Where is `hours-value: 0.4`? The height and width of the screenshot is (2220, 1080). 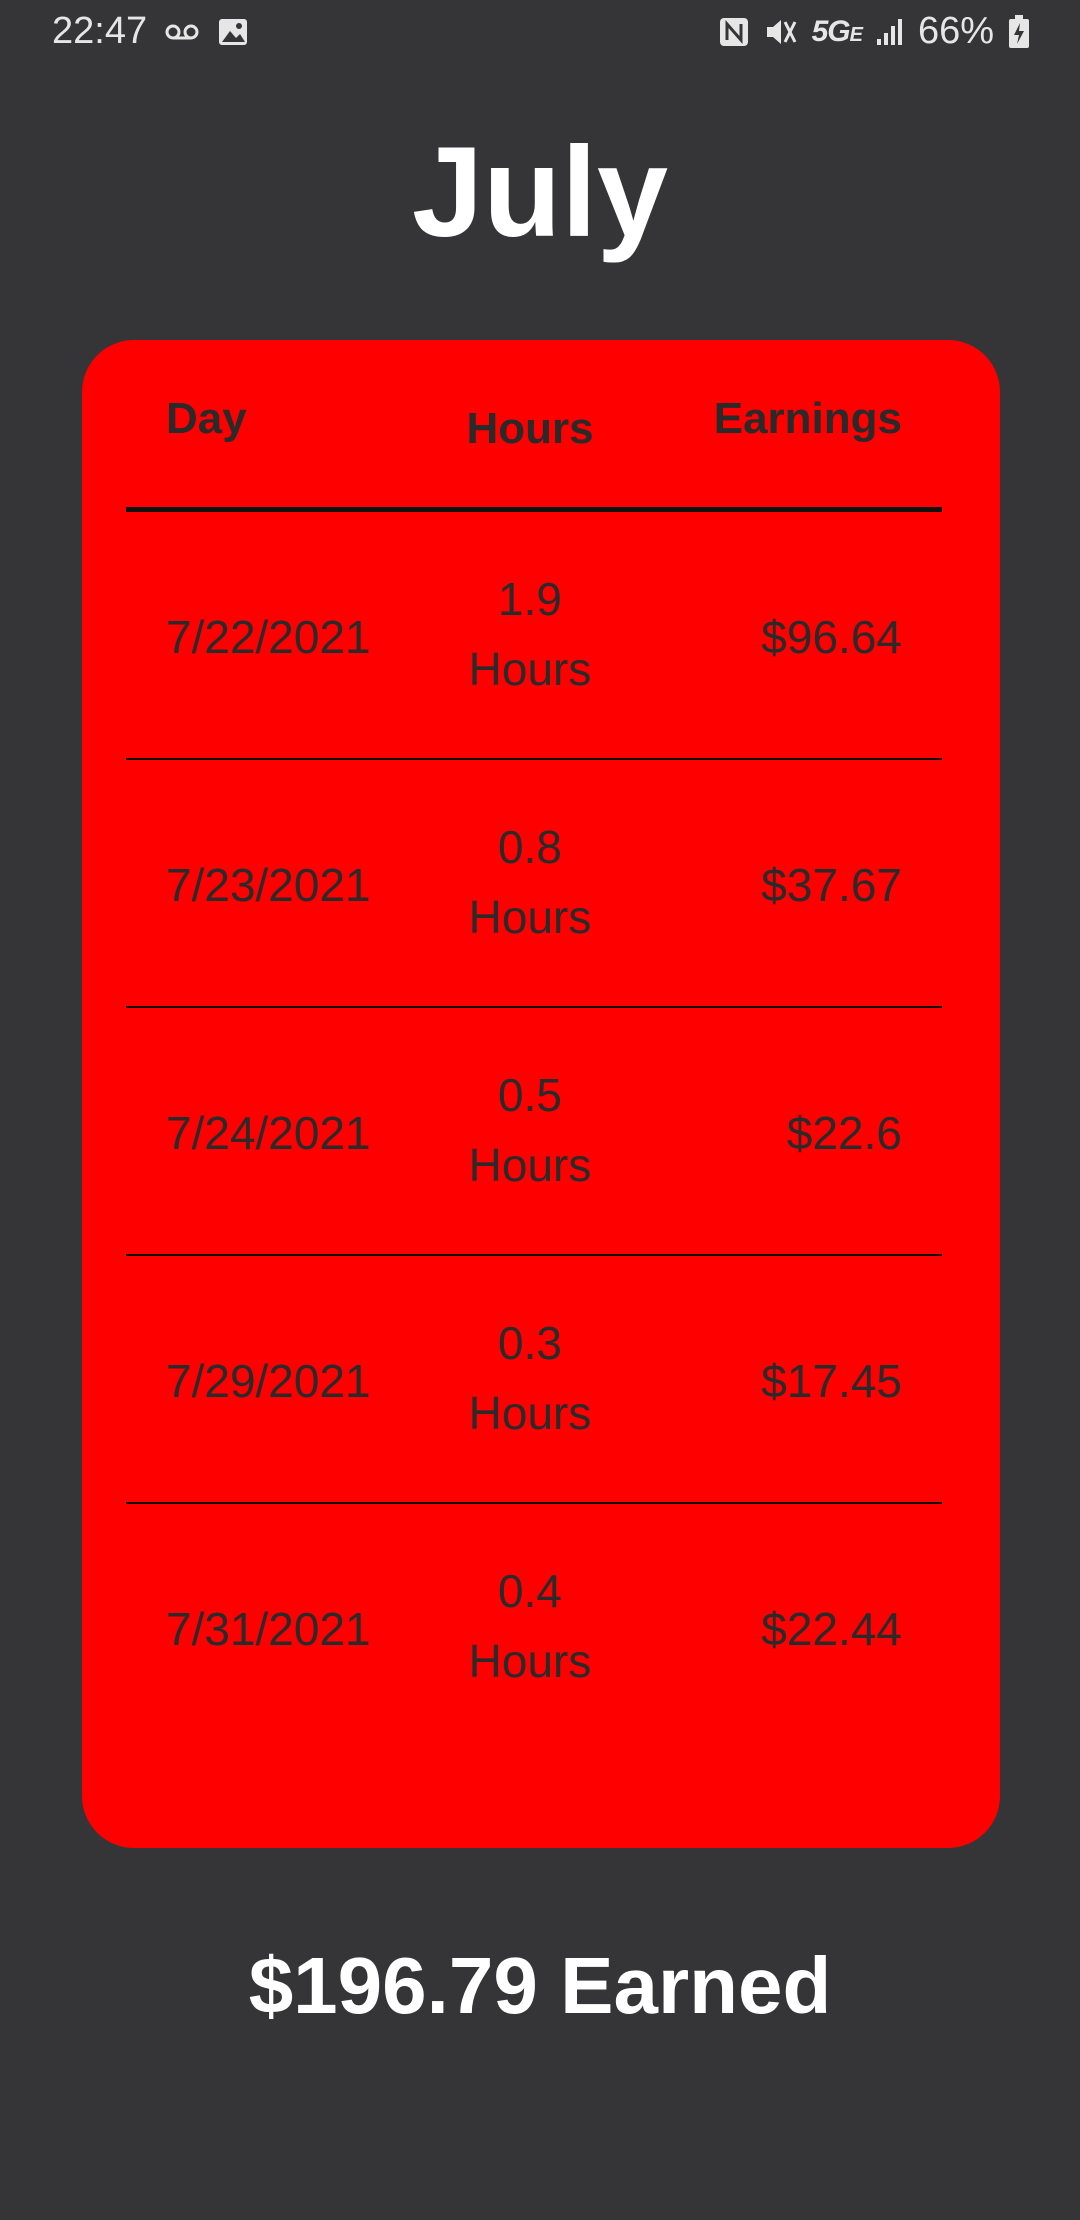 hours-value: 0.4 is located at coordinates (530, 1591).